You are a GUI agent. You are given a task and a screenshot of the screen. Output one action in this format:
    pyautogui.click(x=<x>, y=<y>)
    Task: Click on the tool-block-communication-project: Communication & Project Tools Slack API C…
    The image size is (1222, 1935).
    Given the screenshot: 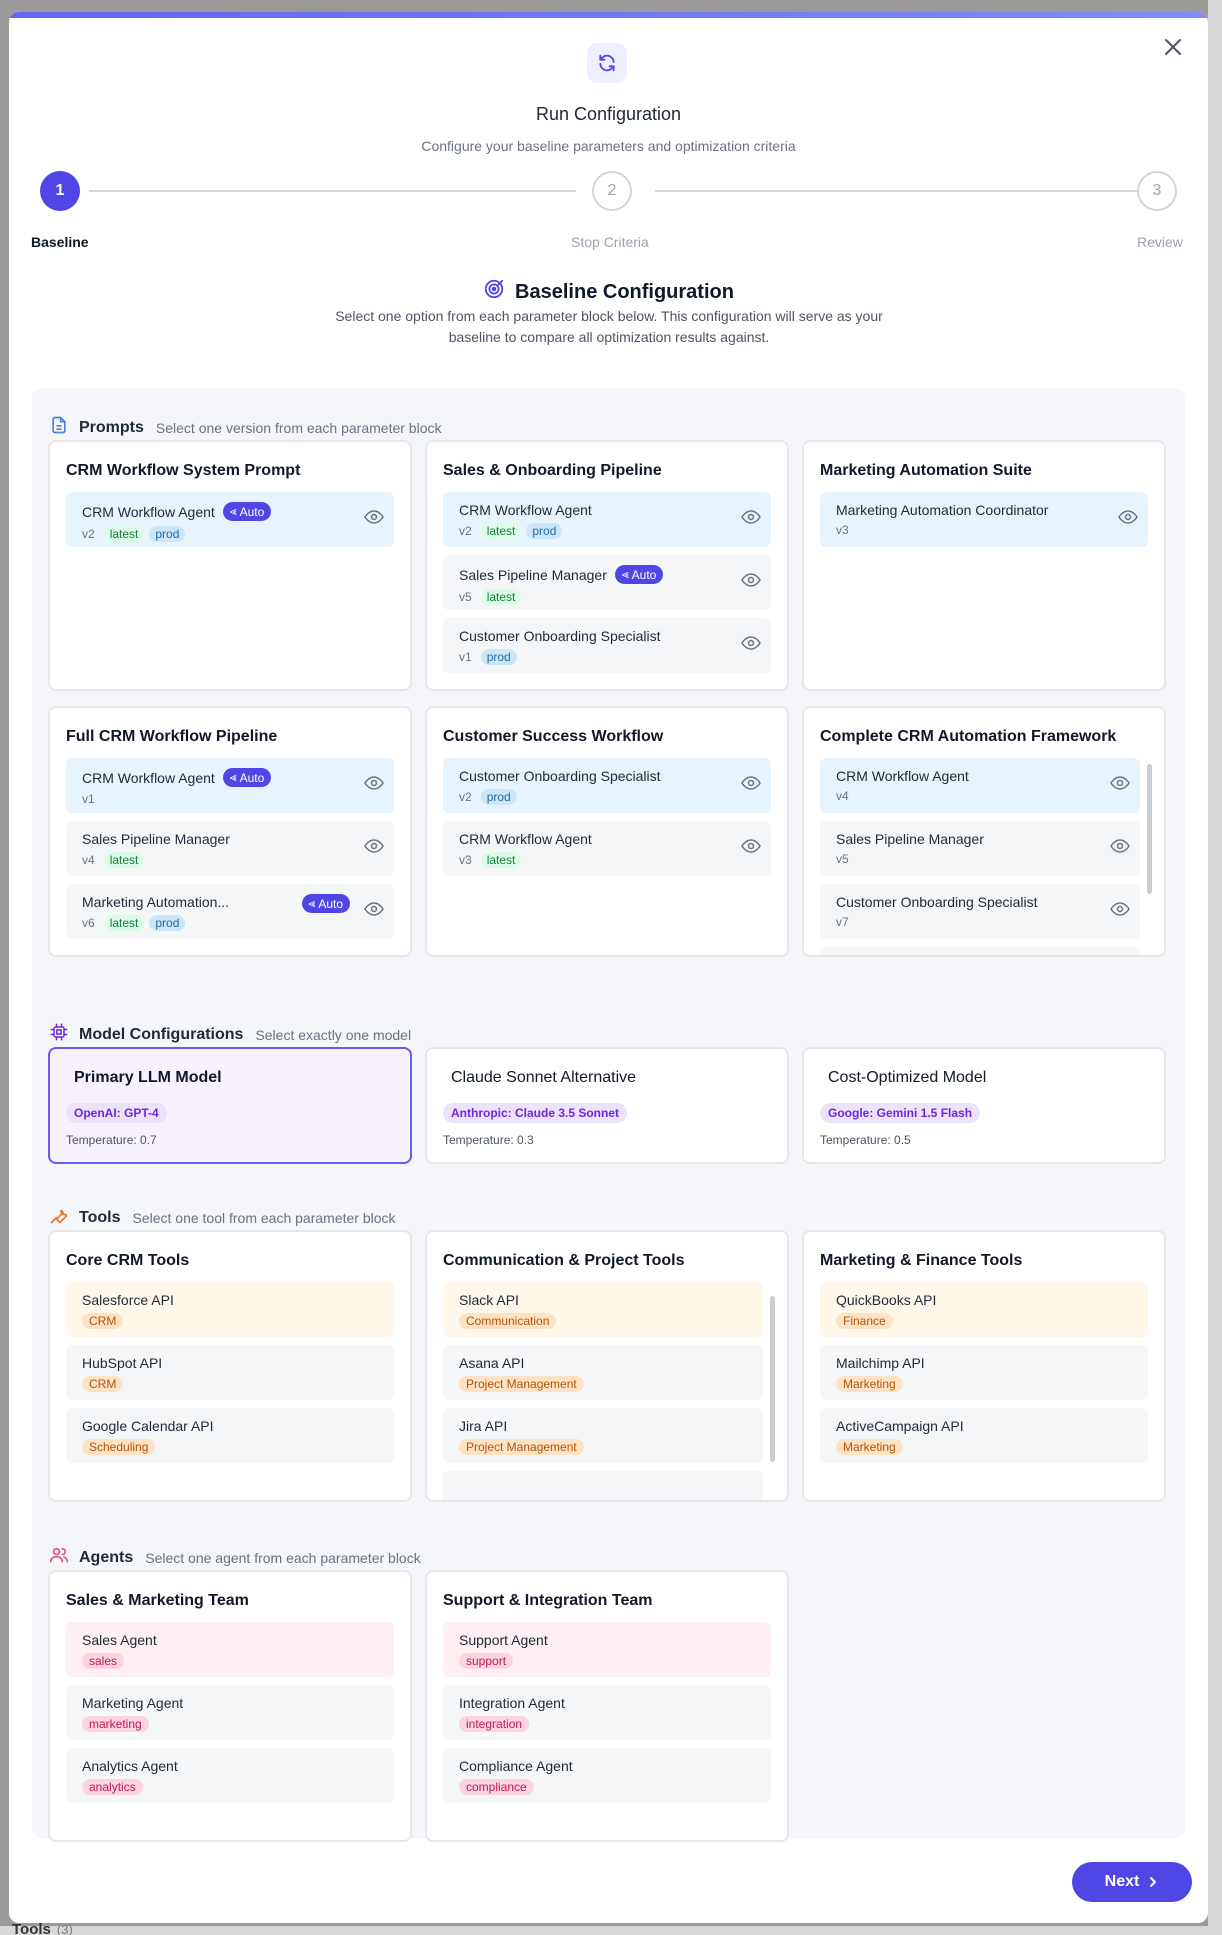 What is the action you would take?
    pyautogui.click(x=607, y=1366)
    